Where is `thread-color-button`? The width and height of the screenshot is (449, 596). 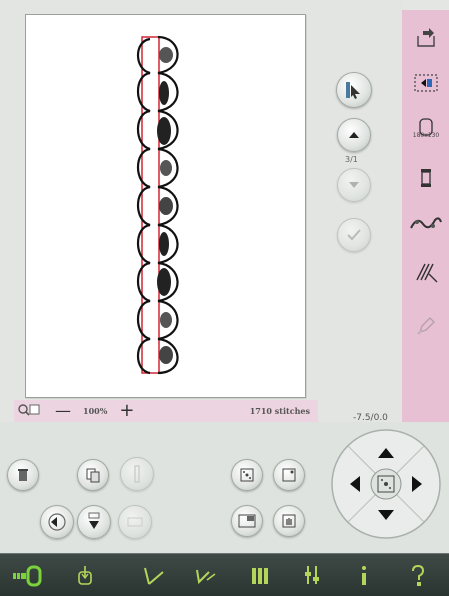 thread-color-button is located at coordinates (425, 178).